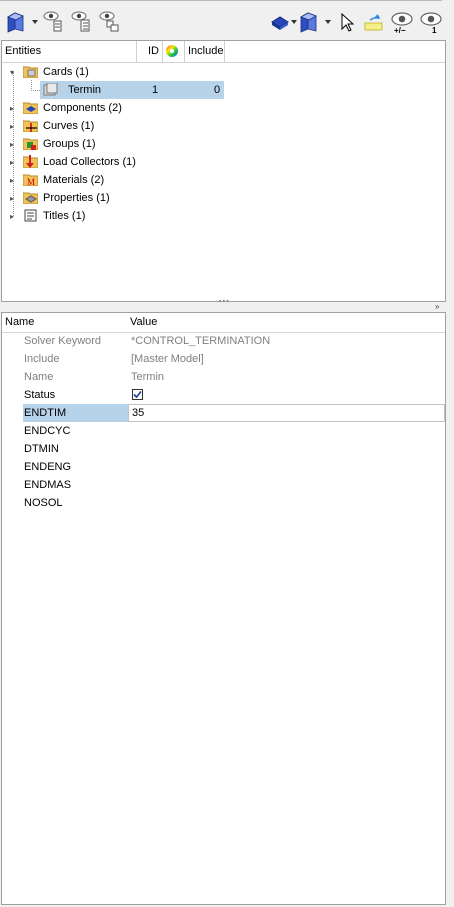 The height and width of the screenshot is (907, 454). What do you see at coordinates (223, 377) in the screenshot?
I see `property-row-name: Name Termin` at bounding box center [223, 377].